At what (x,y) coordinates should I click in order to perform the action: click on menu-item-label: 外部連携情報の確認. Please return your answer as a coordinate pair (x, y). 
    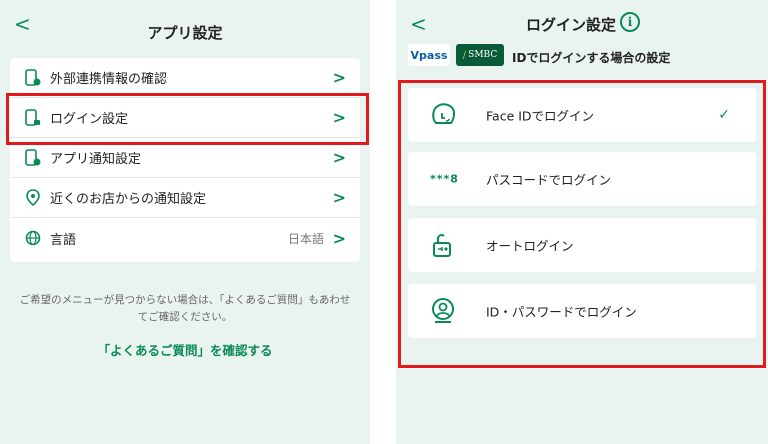
    Looking at the image, I should click on (109, 79).